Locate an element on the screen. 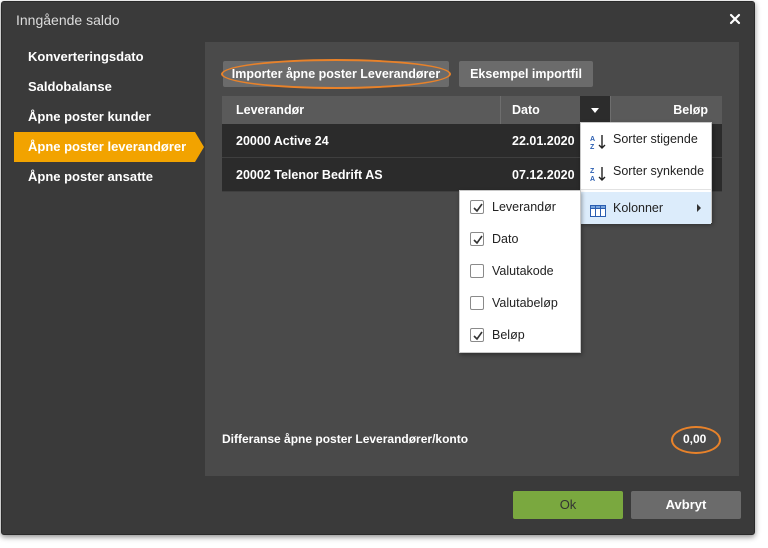  column-menu-button is located at coordinates (595, 110).